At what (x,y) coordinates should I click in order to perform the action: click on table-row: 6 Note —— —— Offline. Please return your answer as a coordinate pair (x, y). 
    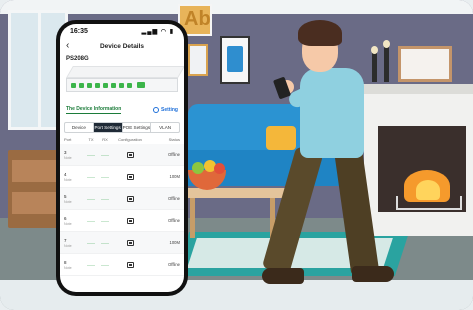
    Looking at the image, I should click on (122, 221).